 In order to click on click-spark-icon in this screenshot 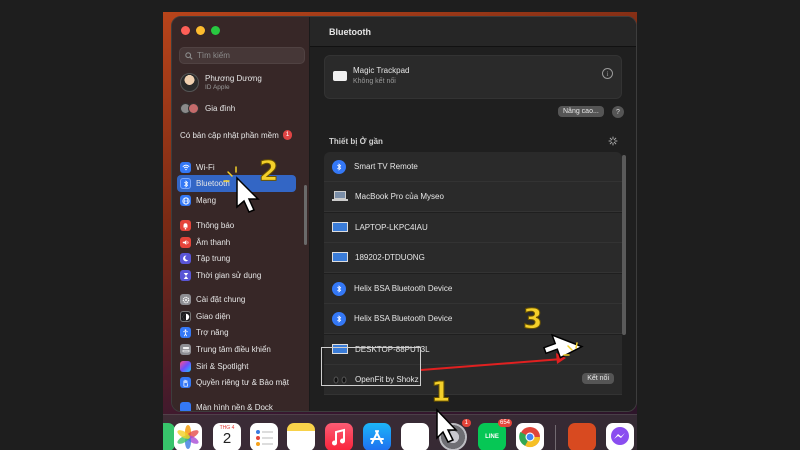, I will do `click(230, 174)`.